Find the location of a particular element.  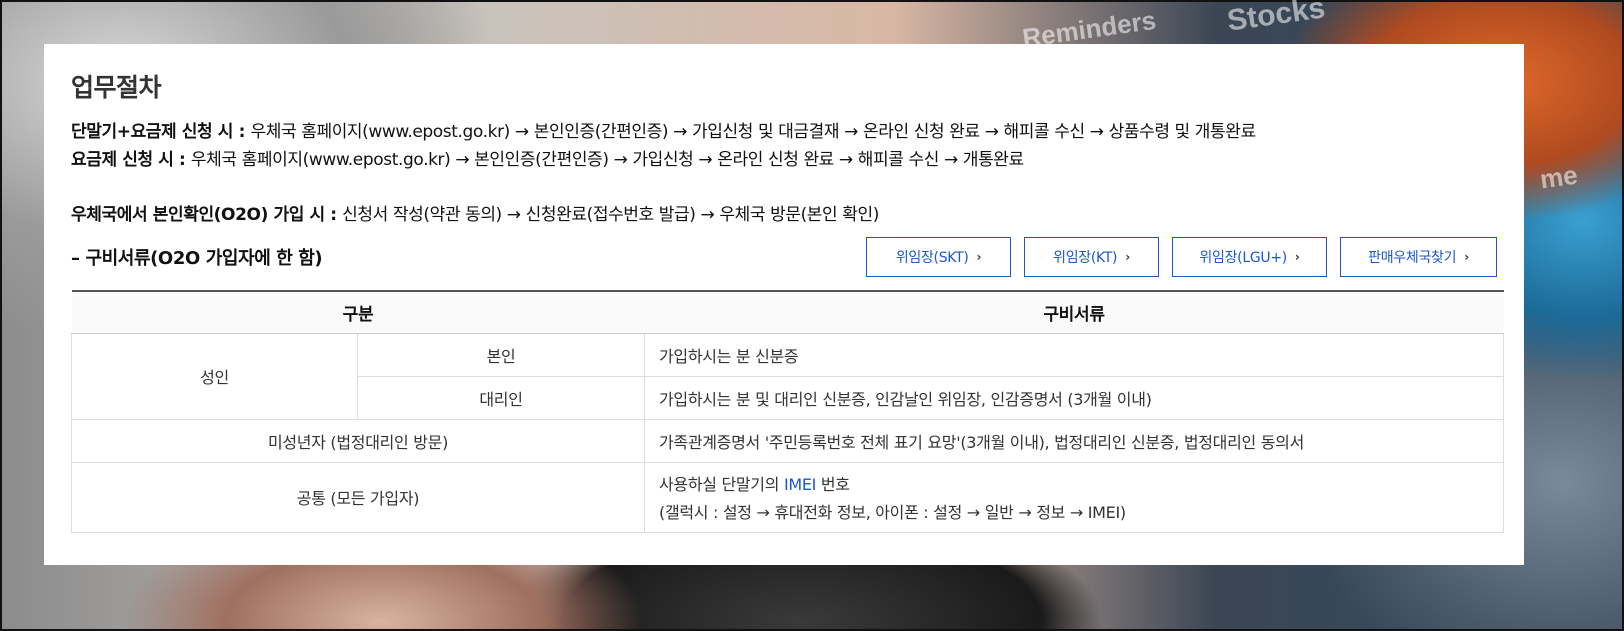

find-post-office-button: 판매우체국찾기 › is located at coordinates (1418, 257).